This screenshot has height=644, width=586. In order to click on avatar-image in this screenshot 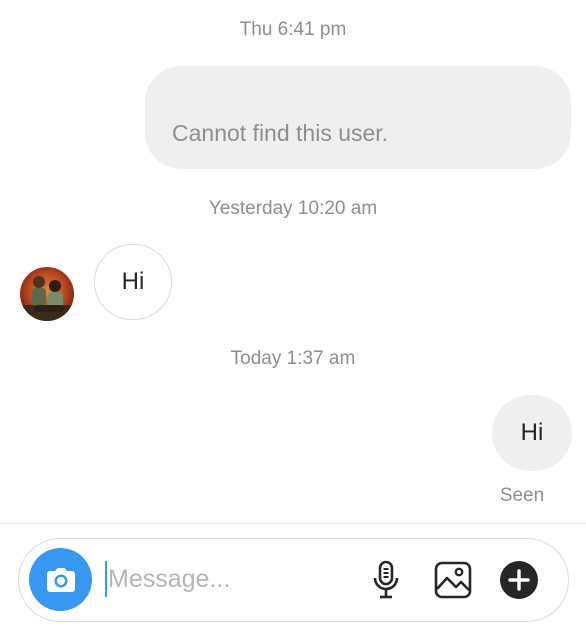, I will do `click(47, 294)`.